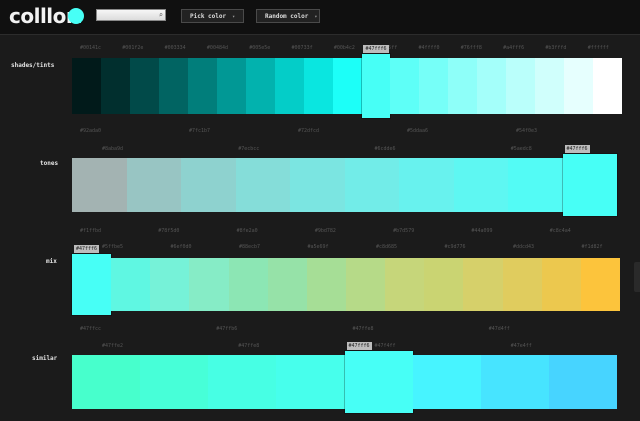  I want to click on random-color-button: Random color ▾, so click(288, 16).